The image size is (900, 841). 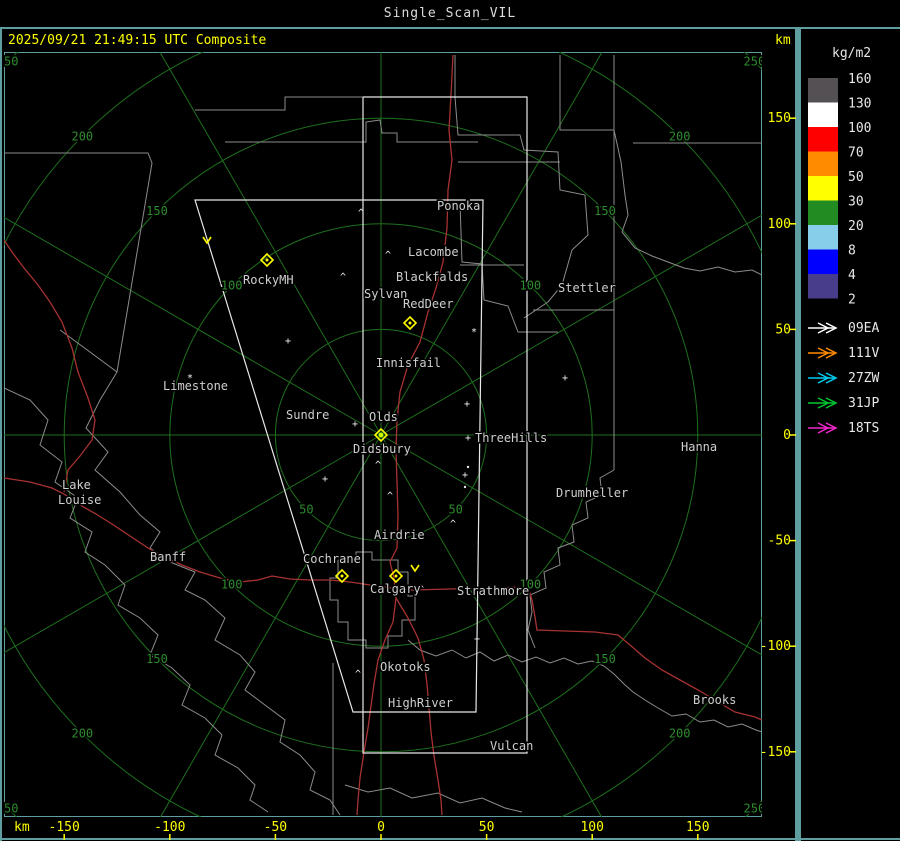 I want to click on y-axis-tick-label: 100, so click(x=779, y=224).